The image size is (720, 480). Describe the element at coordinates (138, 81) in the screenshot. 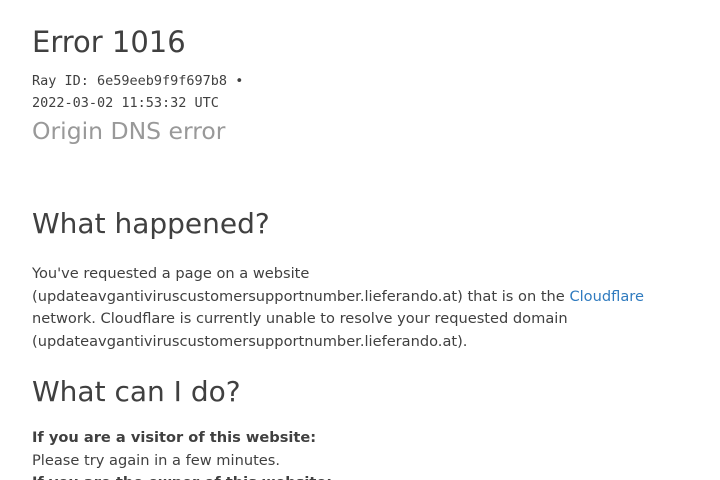

I see `ray-id: Ray ID: 6e59eeb9f9f697b8 •` at that location.